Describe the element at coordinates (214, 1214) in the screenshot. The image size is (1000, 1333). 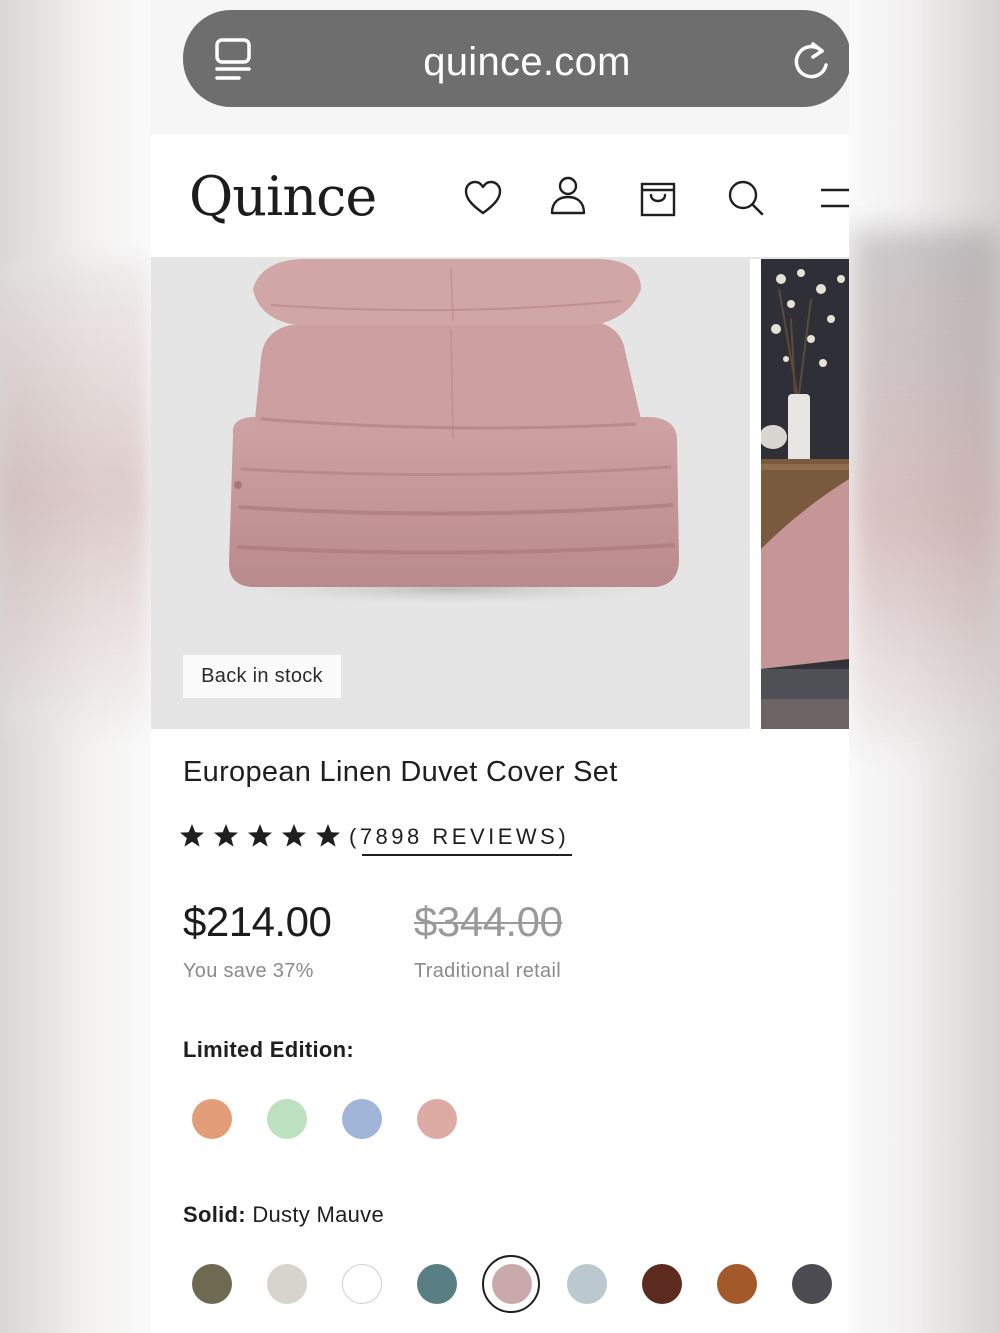
I see `solid-label-prefix: Solid:` at that location.